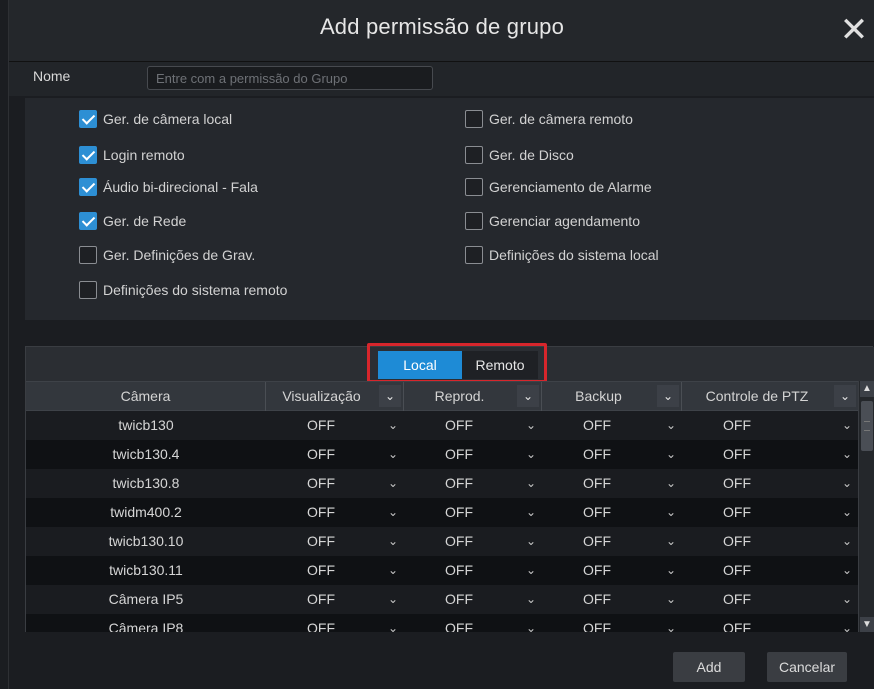 This screenshot has width=874, height=689. I want to click on scrollbar-thumb, so click(867, 426).